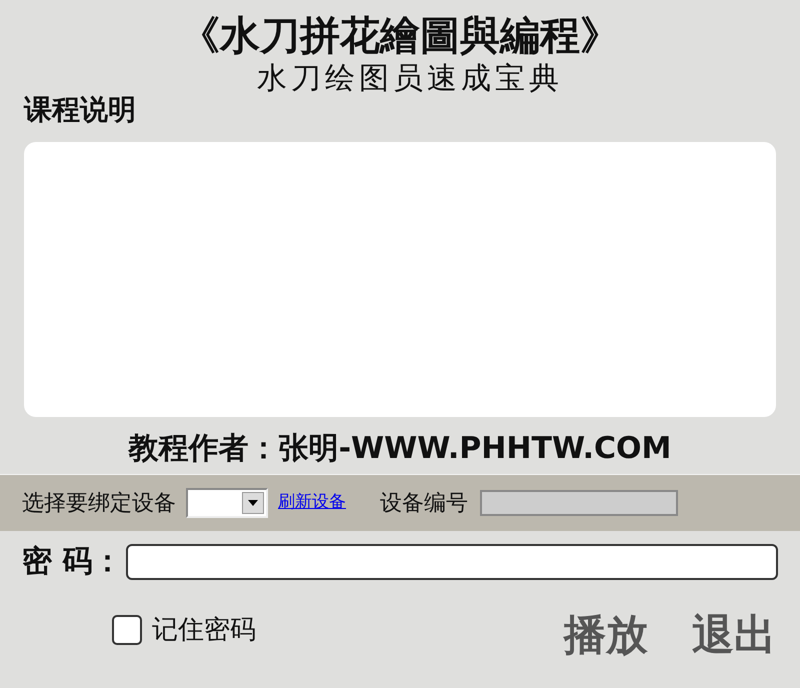 The height and width of the screenshot is (688, 800). Describe the element at coordinates (579, 503) in the screenshot. I see `serial-field` at that location.